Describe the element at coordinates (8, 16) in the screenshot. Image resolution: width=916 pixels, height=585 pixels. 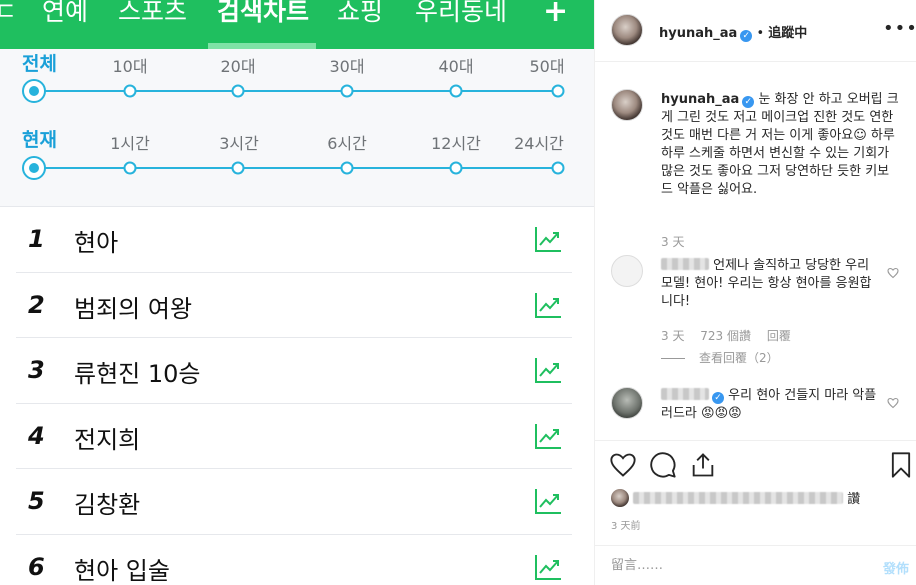
I see `tab-prev: ㄷ` at that location.